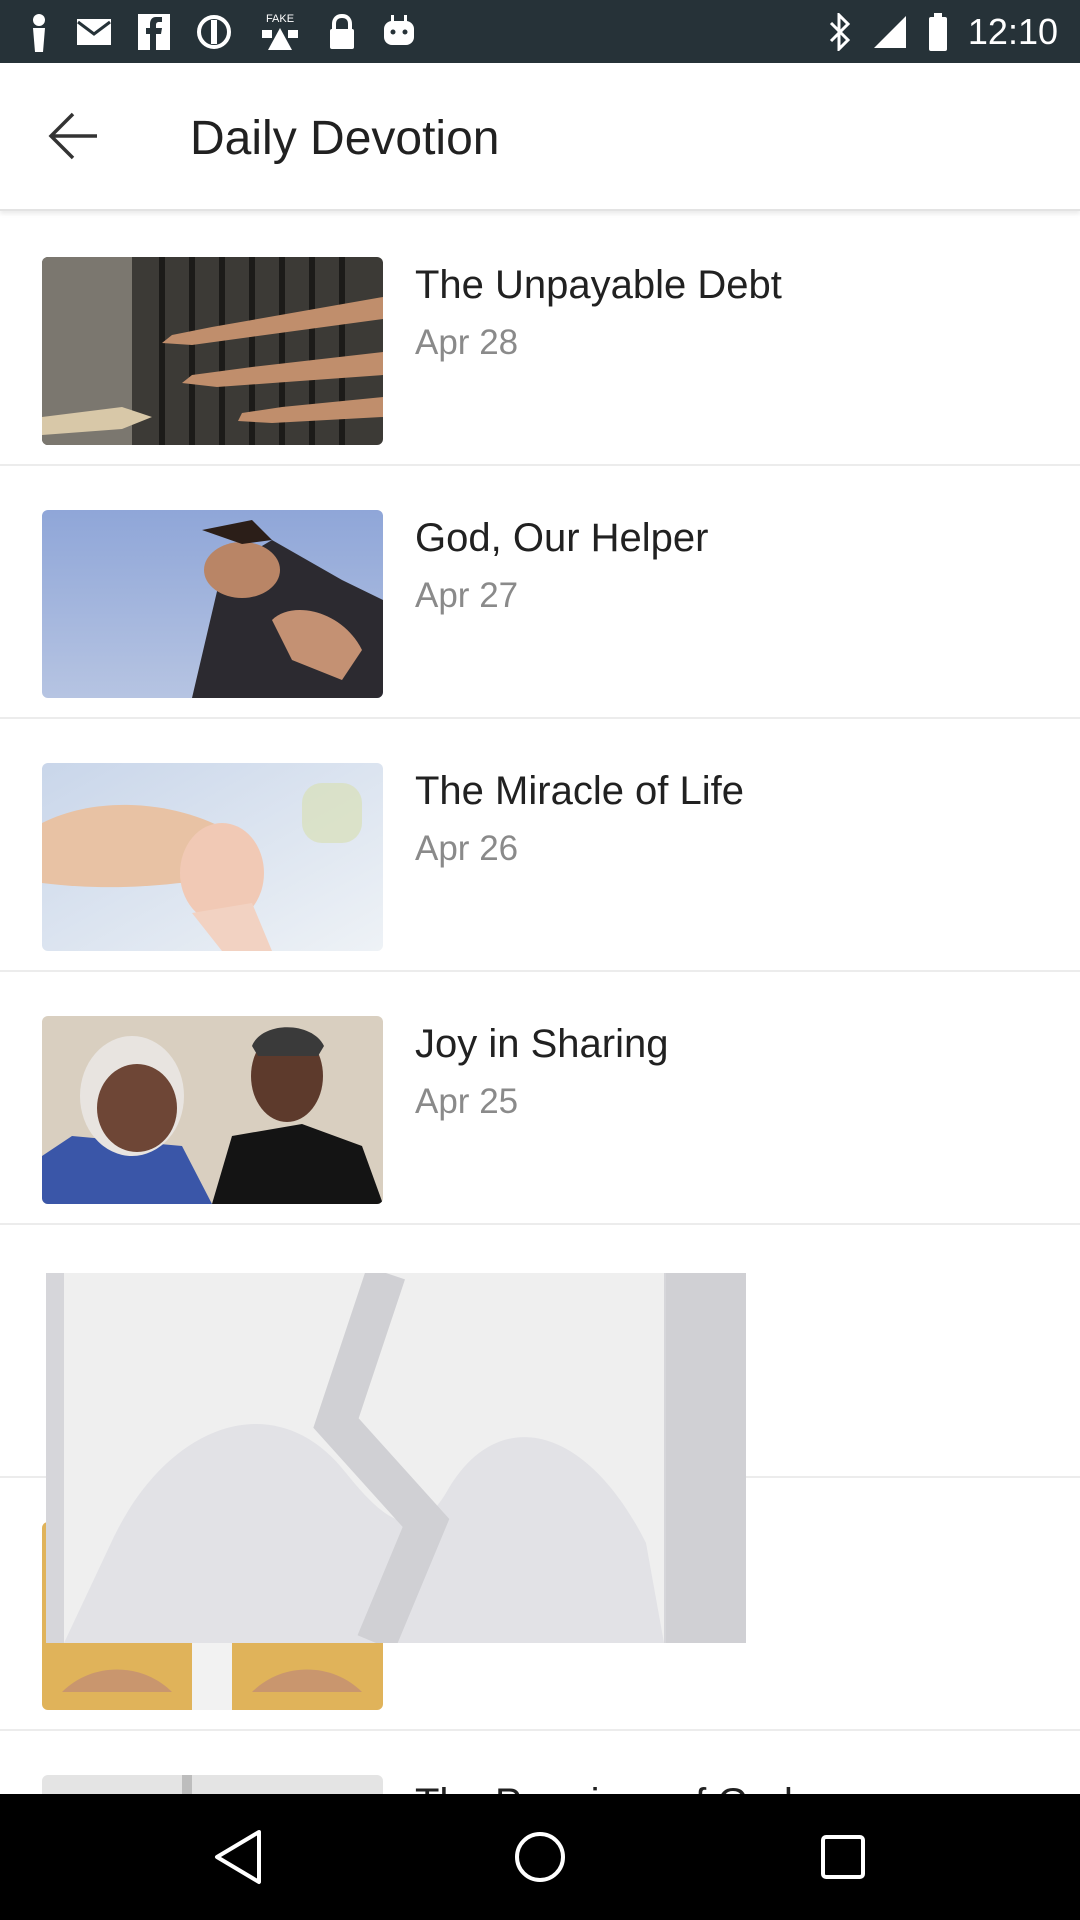 This screenshot has height=1920, width=1080. What do you see at coordinates (540, 338) in the screenshot?
I see `list-item: The Unpayable Debt Apr 28` at bounding box center [540, 338].